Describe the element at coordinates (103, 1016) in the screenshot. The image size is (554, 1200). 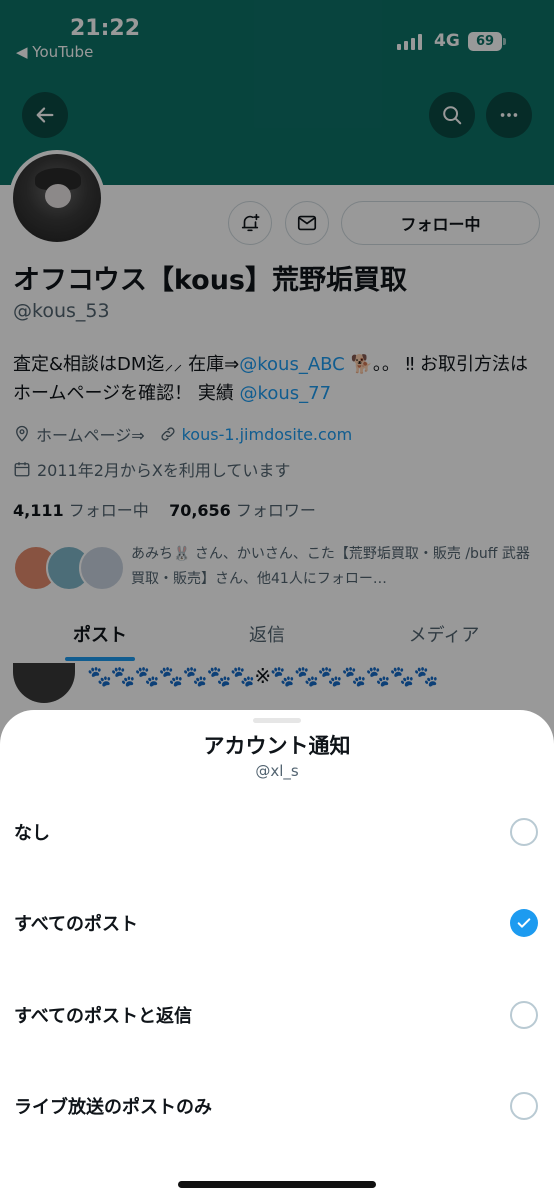
I see `option-label: すべてのポストと返信` at that location.